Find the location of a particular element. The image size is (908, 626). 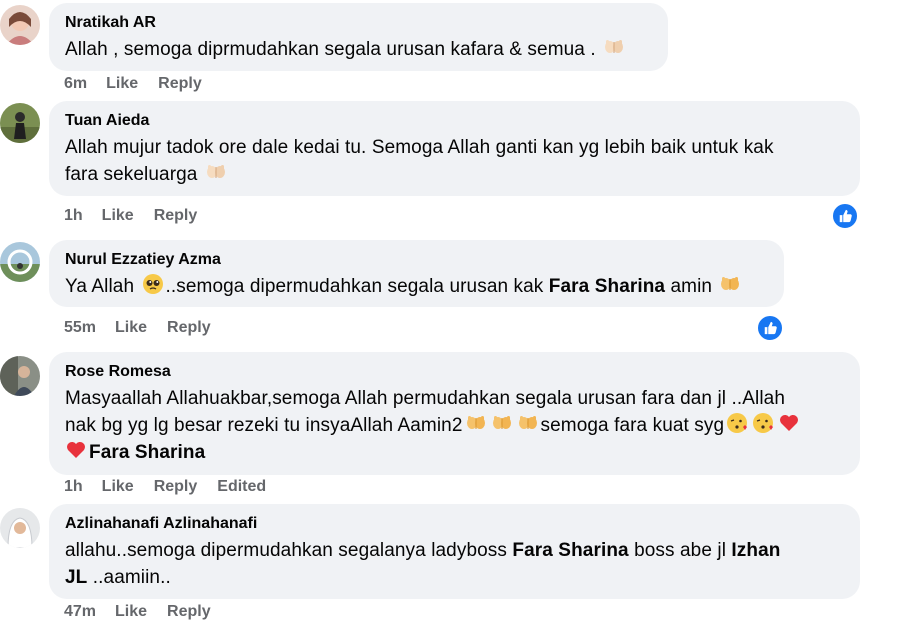

mention-link: JL is located at coordinates (76, 577).